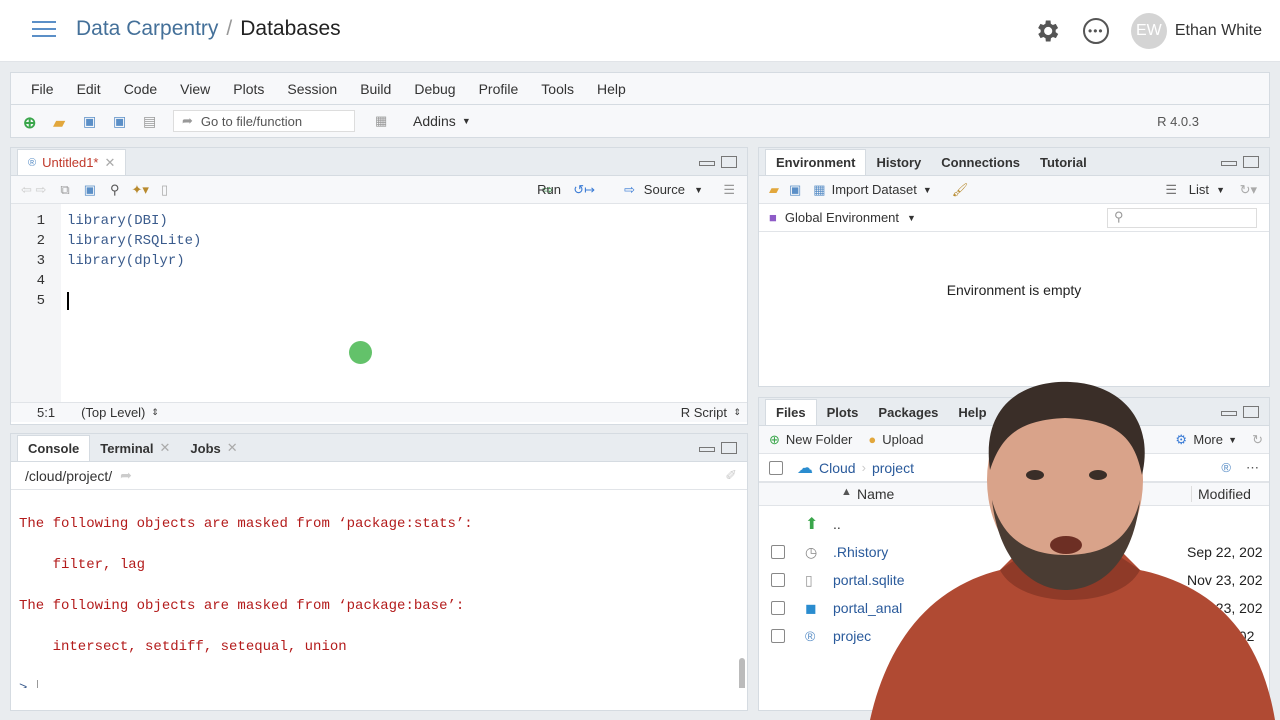 Image resolution: width=1280 pixels, height=720 pixels. Describe the element at coordinates (434, 121) in the screenshot. I see `addins-menu: Addins` at that location.